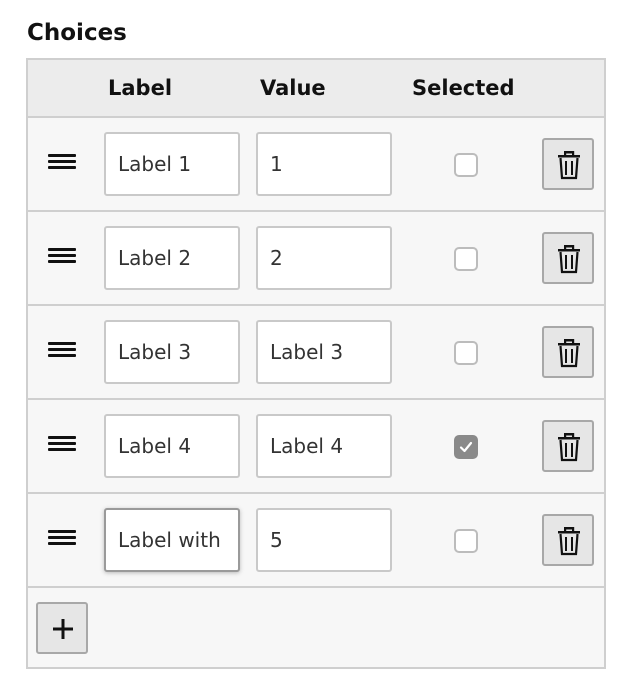  Describe the element at coordinates (140, 88) in the screenshot. I see `column-header-label: Label` at that location.